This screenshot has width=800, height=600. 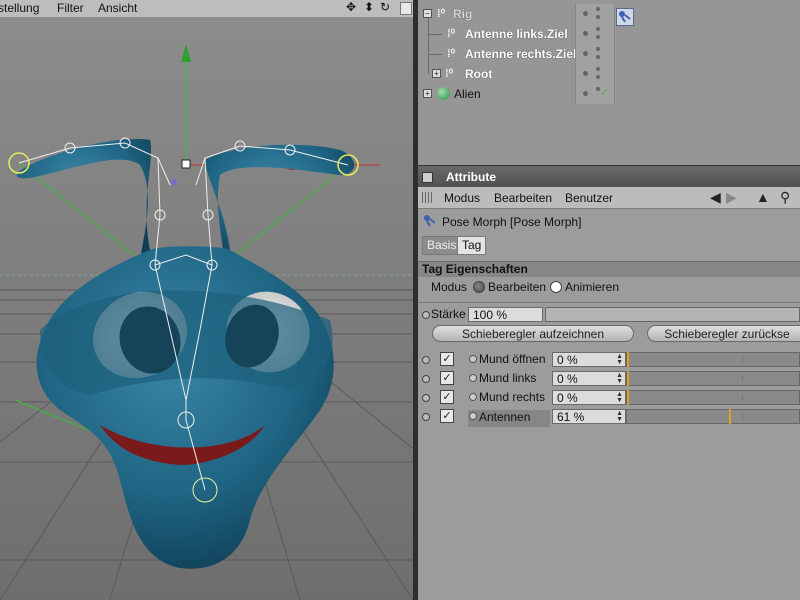 I want to click on back-arrow-icon: ◀, so click(x=715, y=197).